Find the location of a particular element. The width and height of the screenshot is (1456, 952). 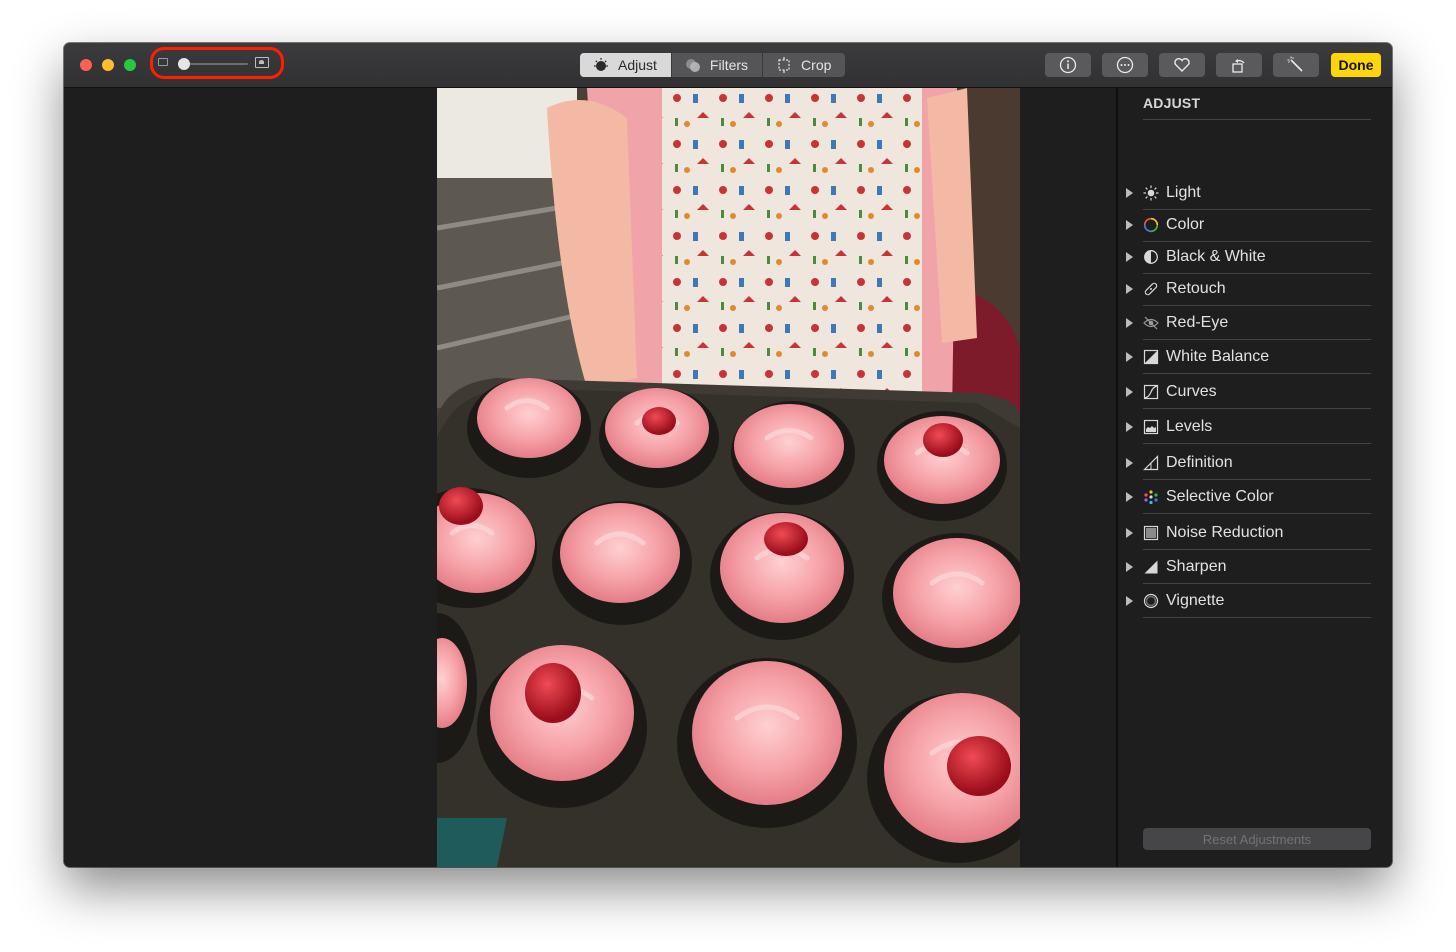

white-balance-icon is located at coordinates (1151, 357).